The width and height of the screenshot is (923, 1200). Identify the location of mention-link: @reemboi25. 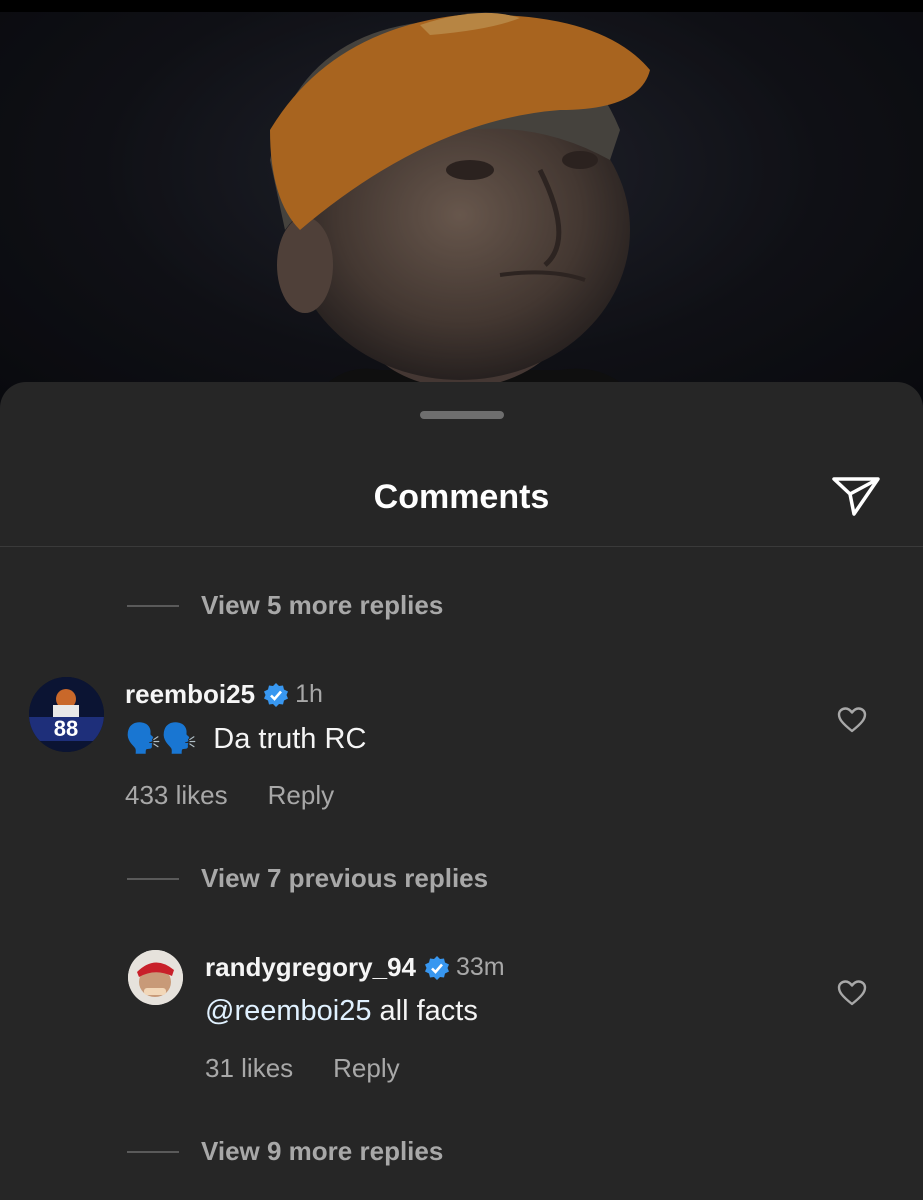
(288, 1011).